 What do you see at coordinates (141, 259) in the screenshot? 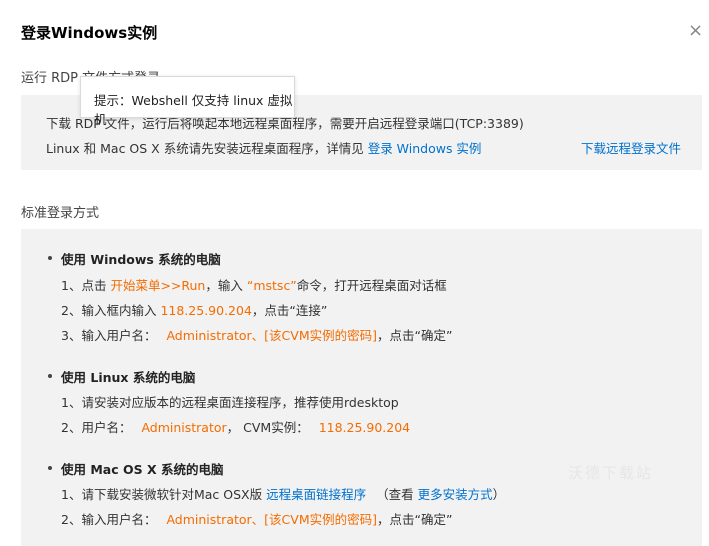
I see `windows-heading: 使用 Windows 系统的电脑` at bounding box center [141, 259].